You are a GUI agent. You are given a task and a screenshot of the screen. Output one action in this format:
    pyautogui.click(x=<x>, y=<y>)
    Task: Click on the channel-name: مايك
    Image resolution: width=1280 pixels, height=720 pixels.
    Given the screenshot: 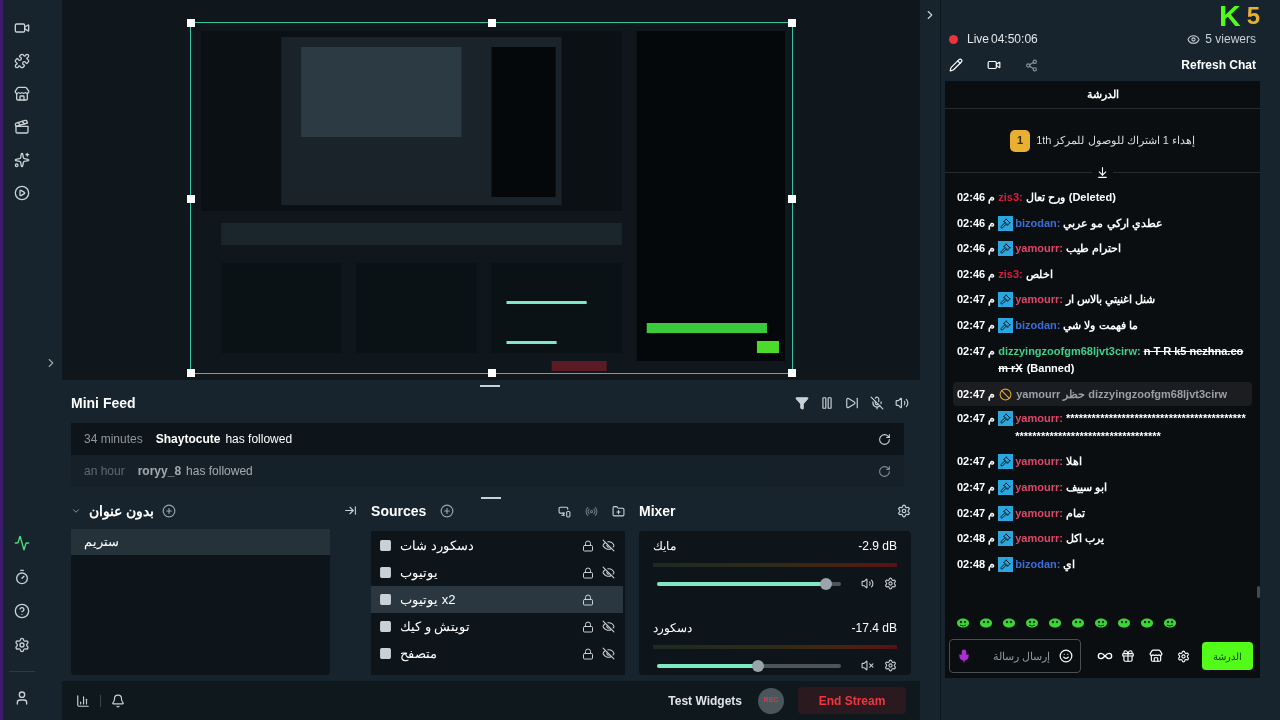 What is the action you would take?
    pyautogui.click(x=664, y=546)
    